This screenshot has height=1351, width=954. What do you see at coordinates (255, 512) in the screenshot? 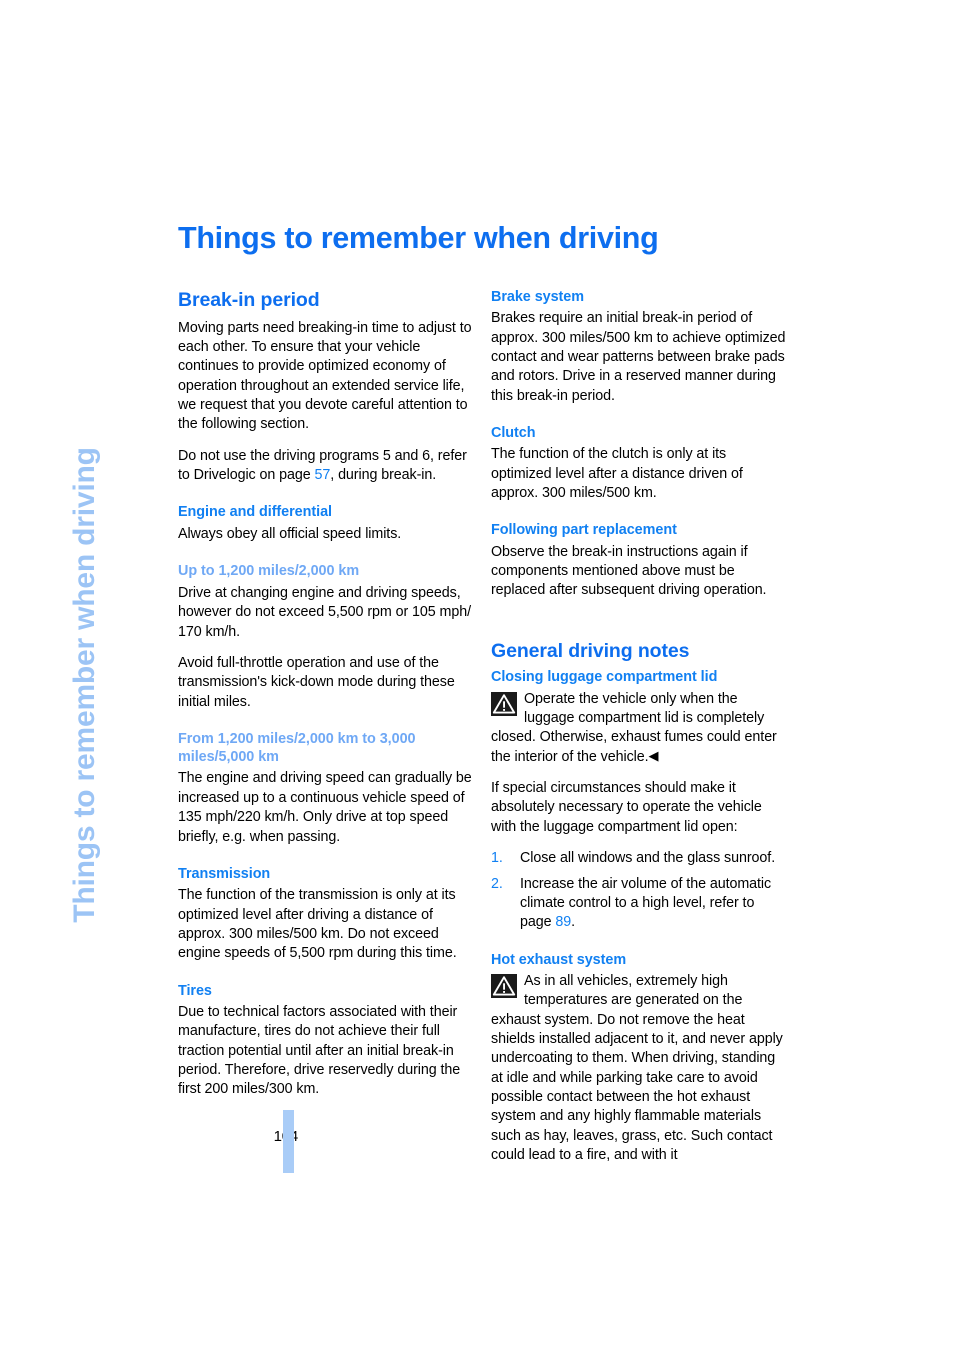
I see `heading-engine-and-differential: Engine and differential` at bounding box center [255, 512].